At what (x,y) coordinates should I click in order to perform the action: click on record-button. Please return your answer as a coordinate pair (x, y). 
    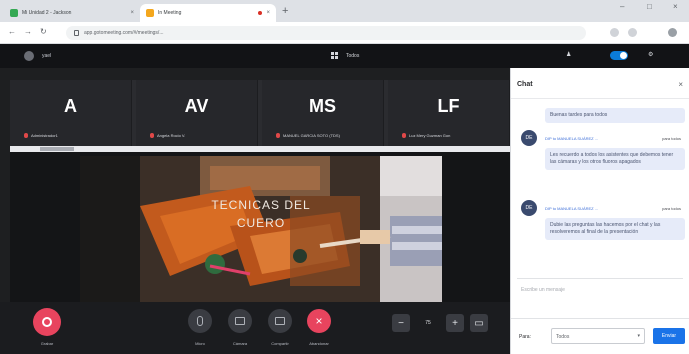
    Looking at the image, I should click on (47, 322).